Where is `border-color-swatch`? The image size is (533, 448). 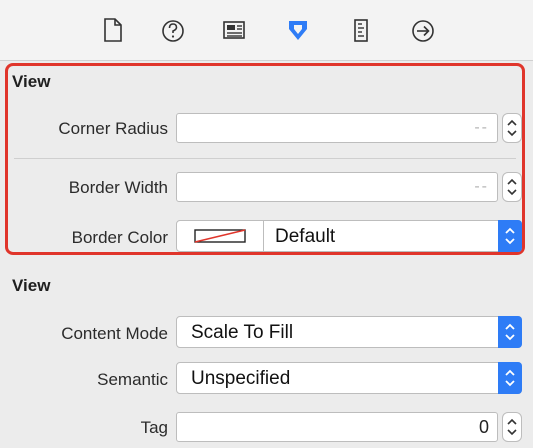 border-color-swatch is located at coordinates (220, 236).